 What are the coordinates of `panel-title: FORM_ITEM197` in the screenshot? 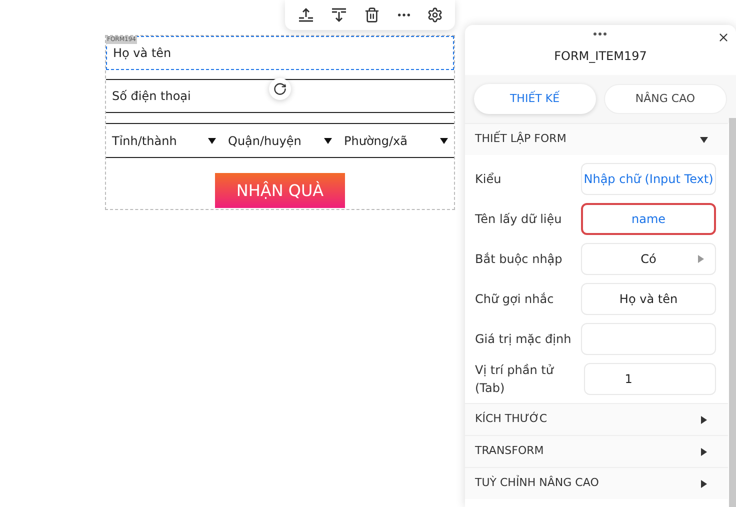 It's located at (600, 56).